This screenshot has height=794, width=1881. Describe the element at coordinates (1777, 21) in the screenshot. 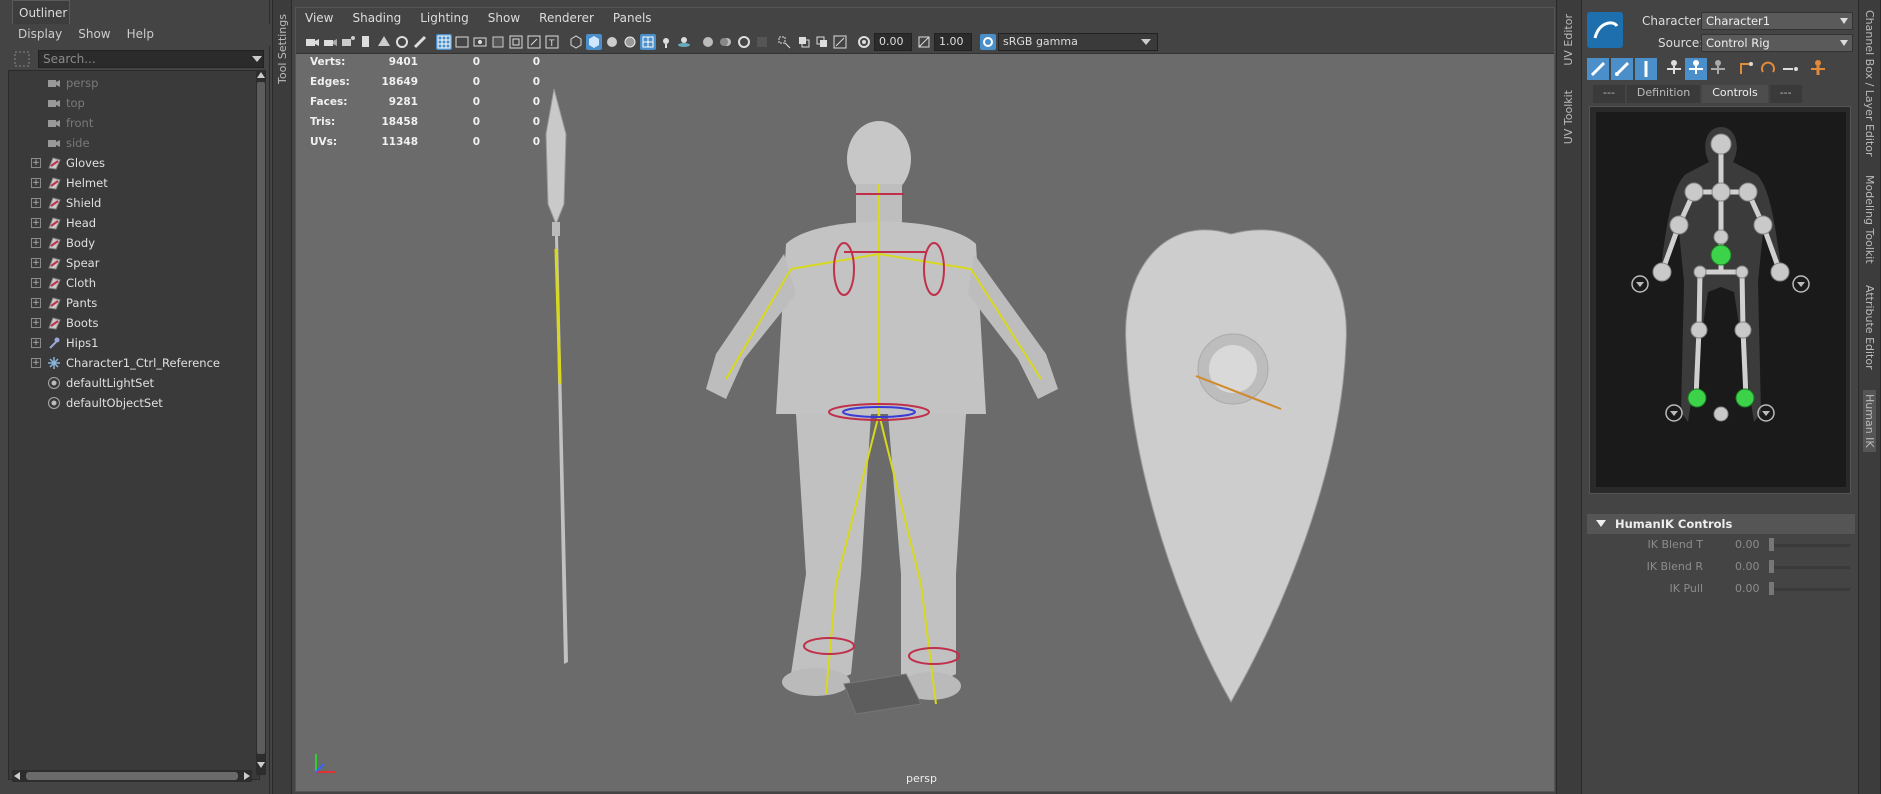

I see `character-dropdown: Character1` at that location.